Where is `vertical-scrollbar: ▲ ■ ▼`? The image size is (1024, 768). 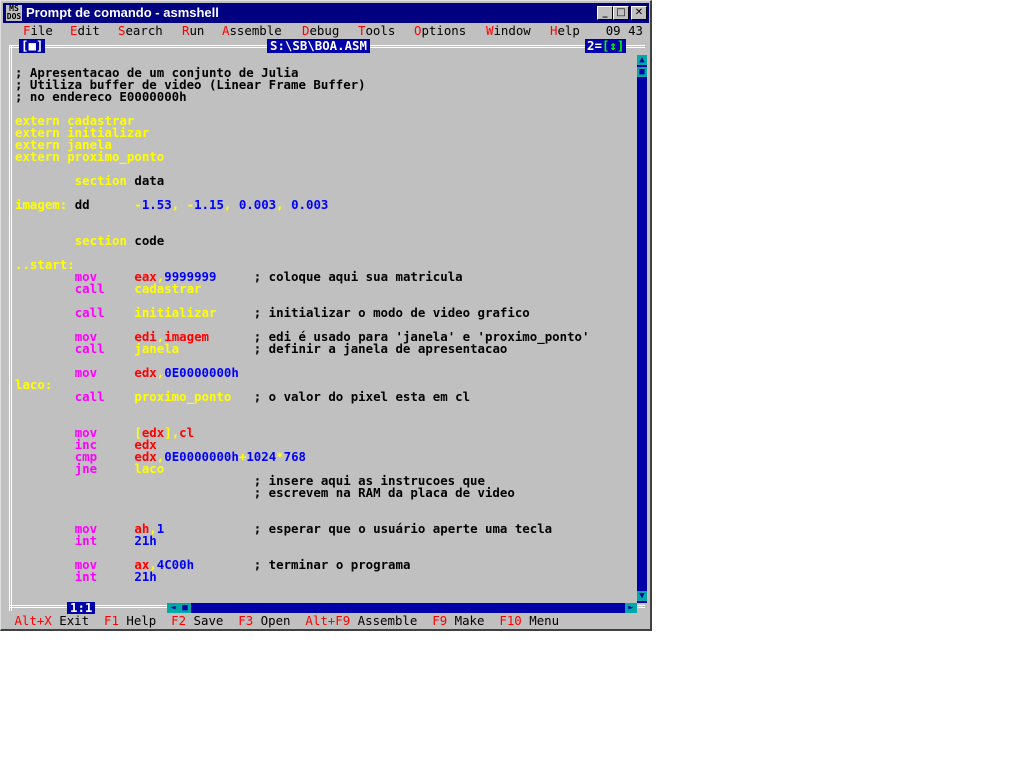
vertical-scrollbar: ▲ ■ ▼ is located at coordinates (642, 329).